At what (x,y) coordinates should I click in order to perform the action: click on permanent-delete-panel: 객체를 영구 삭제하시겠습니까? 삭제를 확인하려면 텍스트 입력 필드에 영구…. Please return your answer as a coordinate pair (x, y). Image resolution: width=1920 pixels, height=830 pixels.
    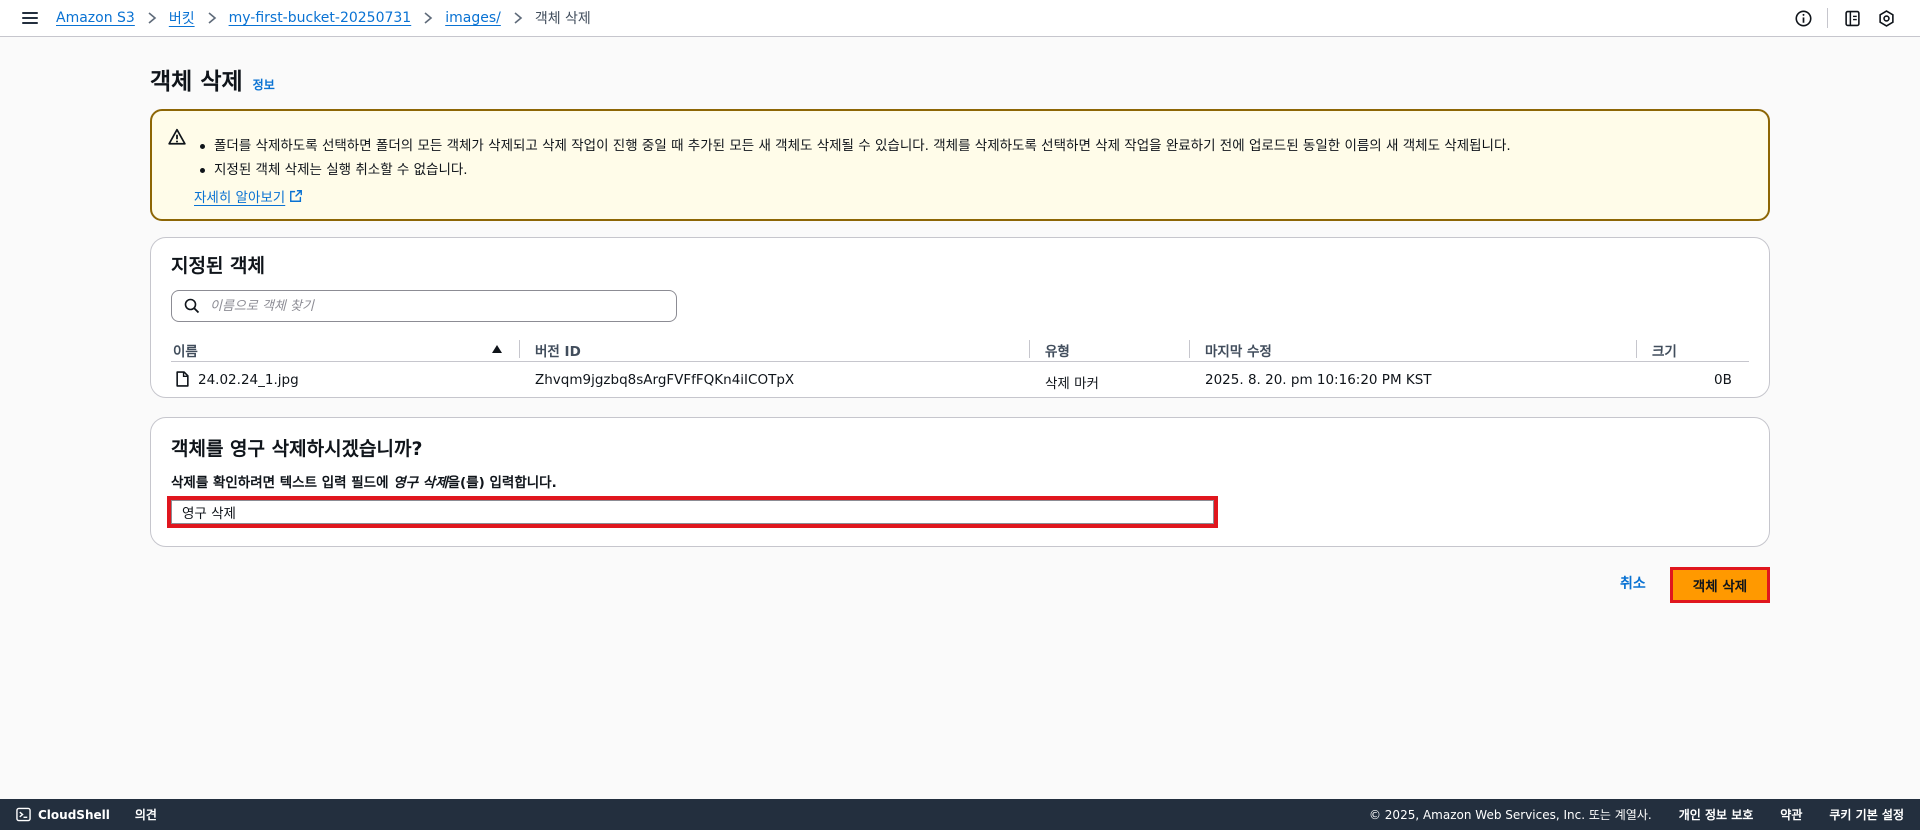
    Looking at the image, I should click on (960, 482).